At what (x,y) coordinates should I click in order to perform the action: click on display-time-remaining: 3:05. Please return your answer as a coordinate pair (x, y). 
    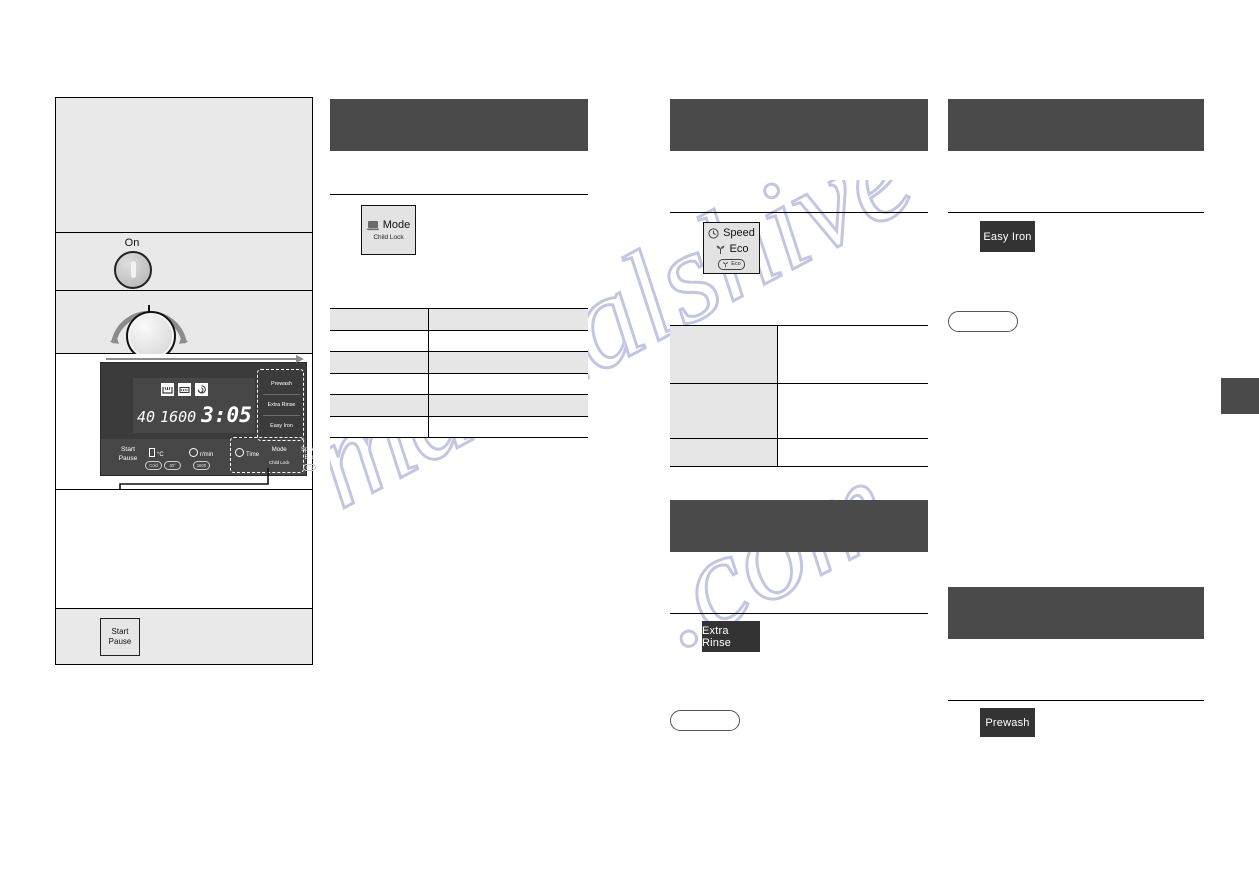
    Looking at the image, I should click on (226, 415).